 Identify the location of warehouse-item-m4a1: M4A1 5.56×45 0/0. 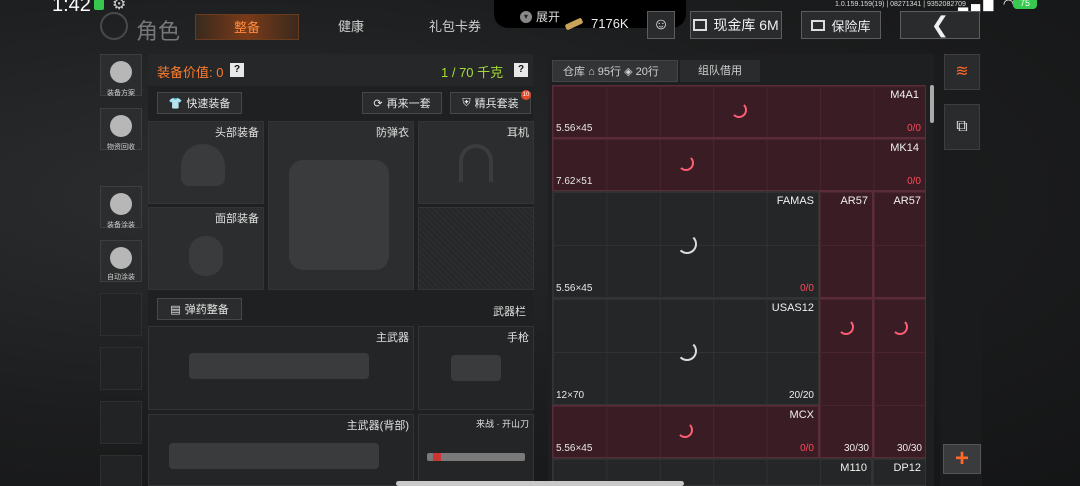
(739, 111).